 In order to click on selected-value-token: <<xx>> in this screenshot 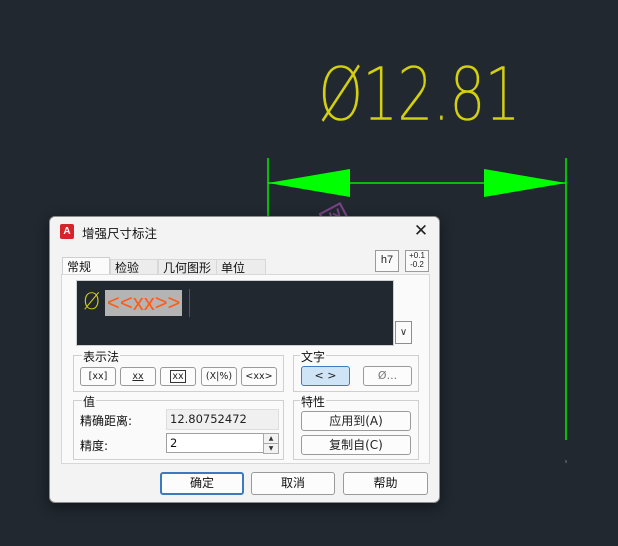, I will do `click(144, 303)`.